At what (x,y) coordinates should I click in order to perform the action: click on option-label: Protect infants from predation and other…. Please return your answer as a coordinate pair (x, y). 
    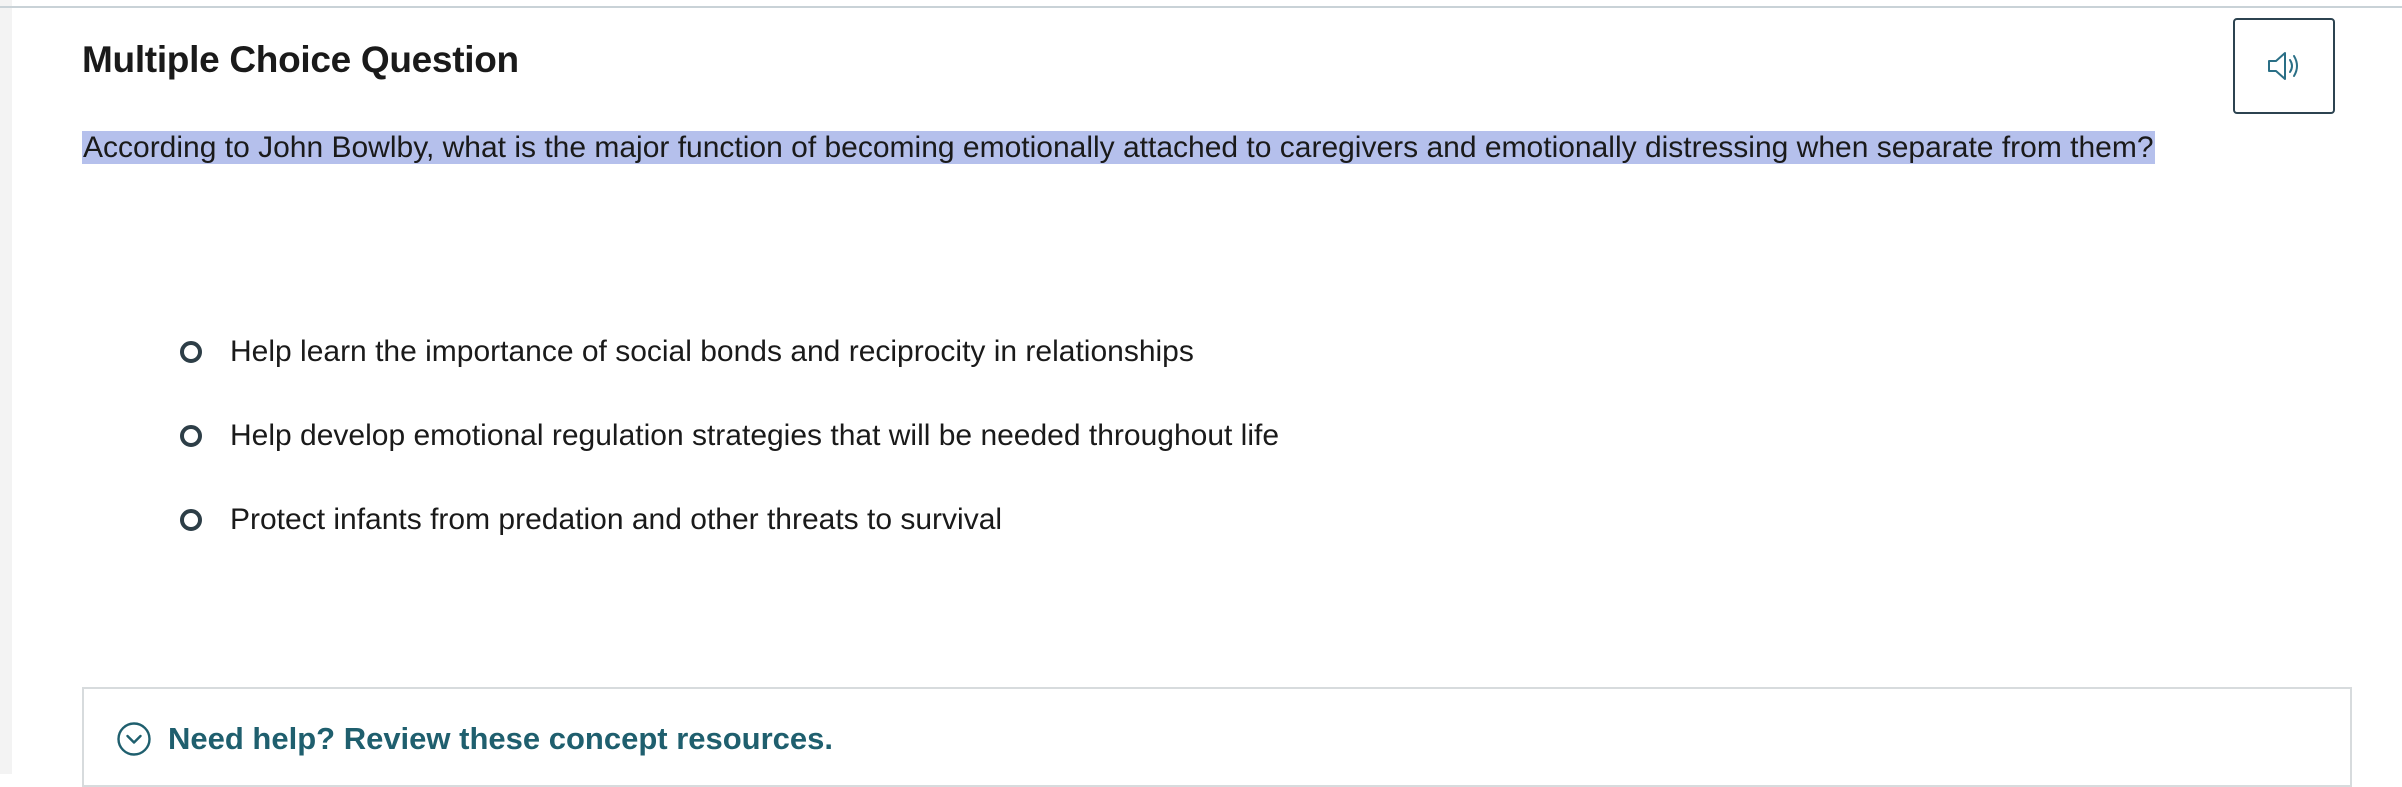
    Looking at the image, I should click on (616, 519).